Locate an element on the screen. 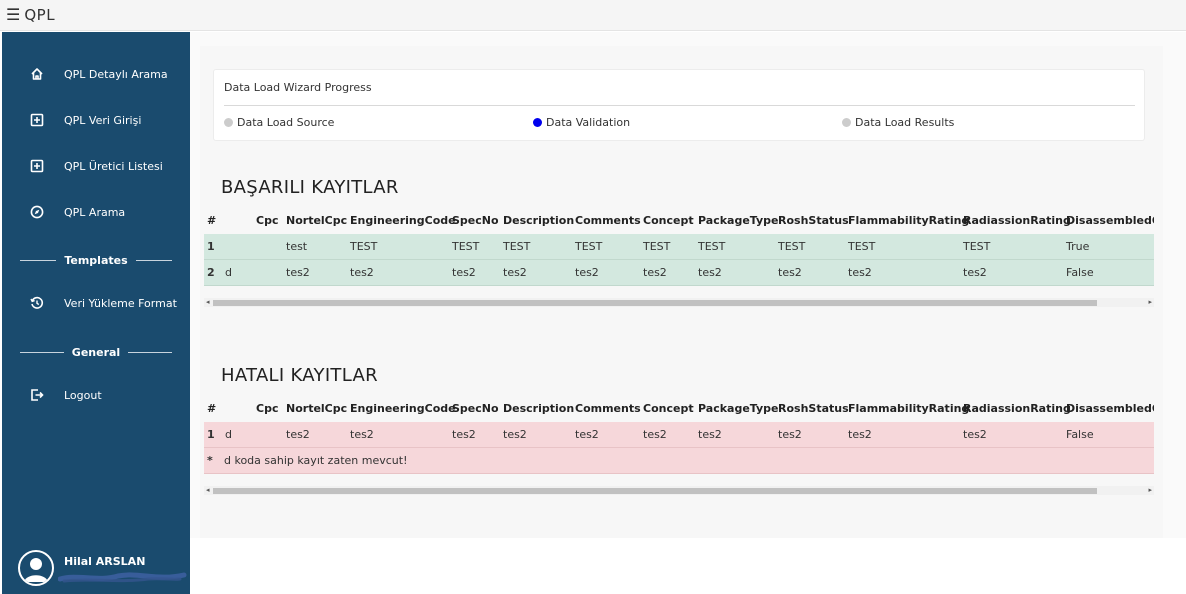 This screenshot has height=594, width=1186. wizard-step-validation: Data Validation is located at coordinates (581, 122).